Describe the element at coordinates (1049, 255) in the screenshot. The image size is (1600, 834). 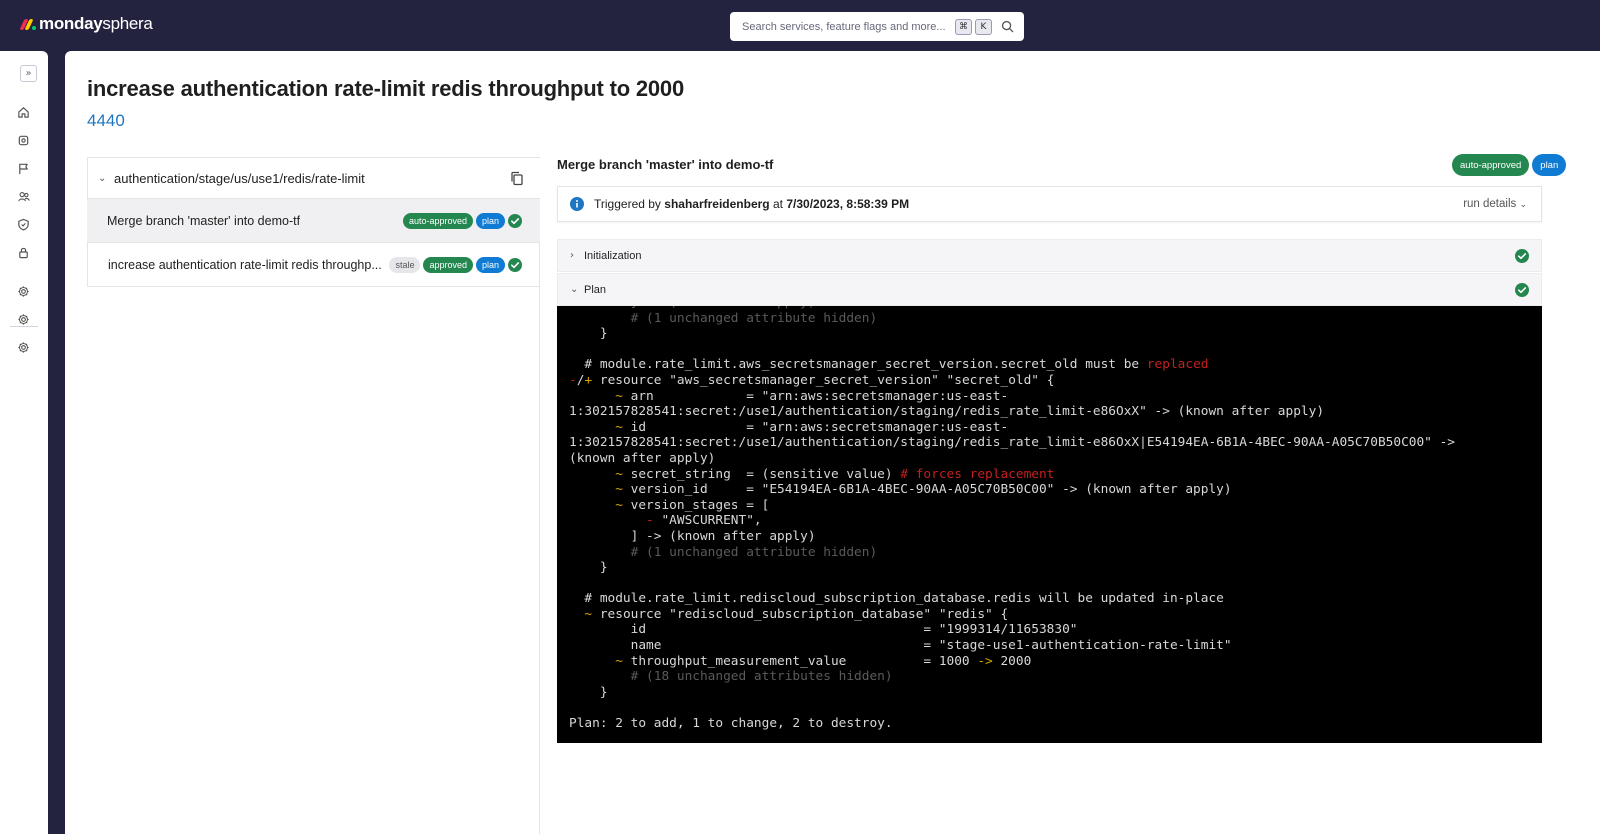
I see `step-initialization: › Initialization` at that location.